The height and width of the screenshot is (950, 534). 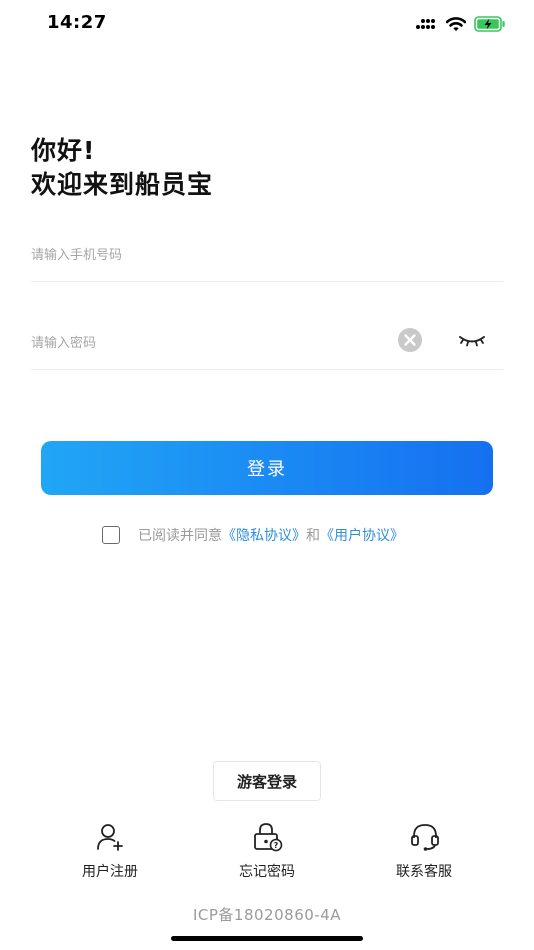 I want to click on agree-checkbox, so click(x=111, y=535).